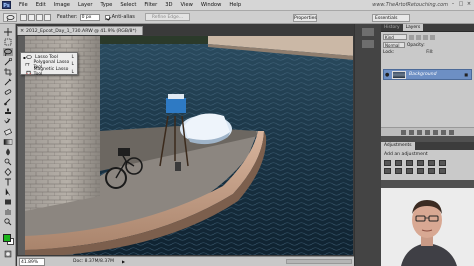 Image resolution: width=474 pixels, height=266 pixels. Describe the element at coordinates (411, 37) in the screenshot. I see `filter-pixel-icon` at that location.